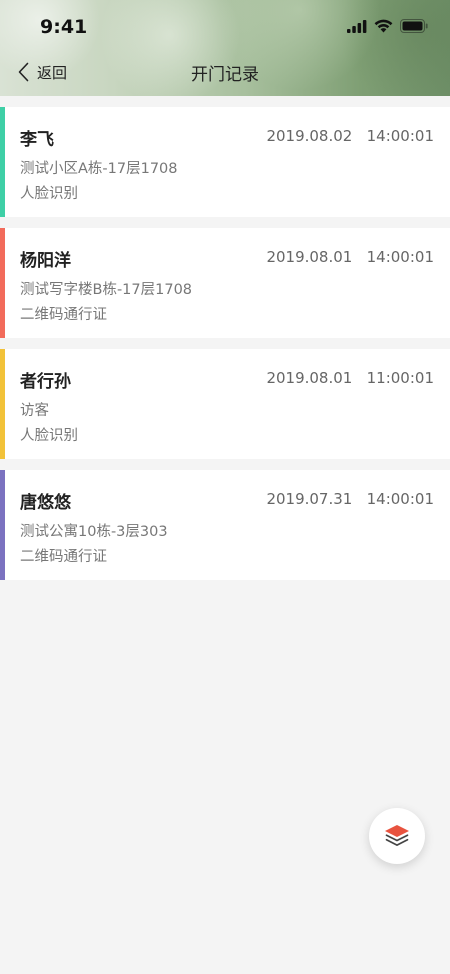 This screenshot has width=450, height=974. Describe the element at coordinates (99, 169) in the screenshot. I see `record-location: 测试小区A栋-17层1708` at that location.